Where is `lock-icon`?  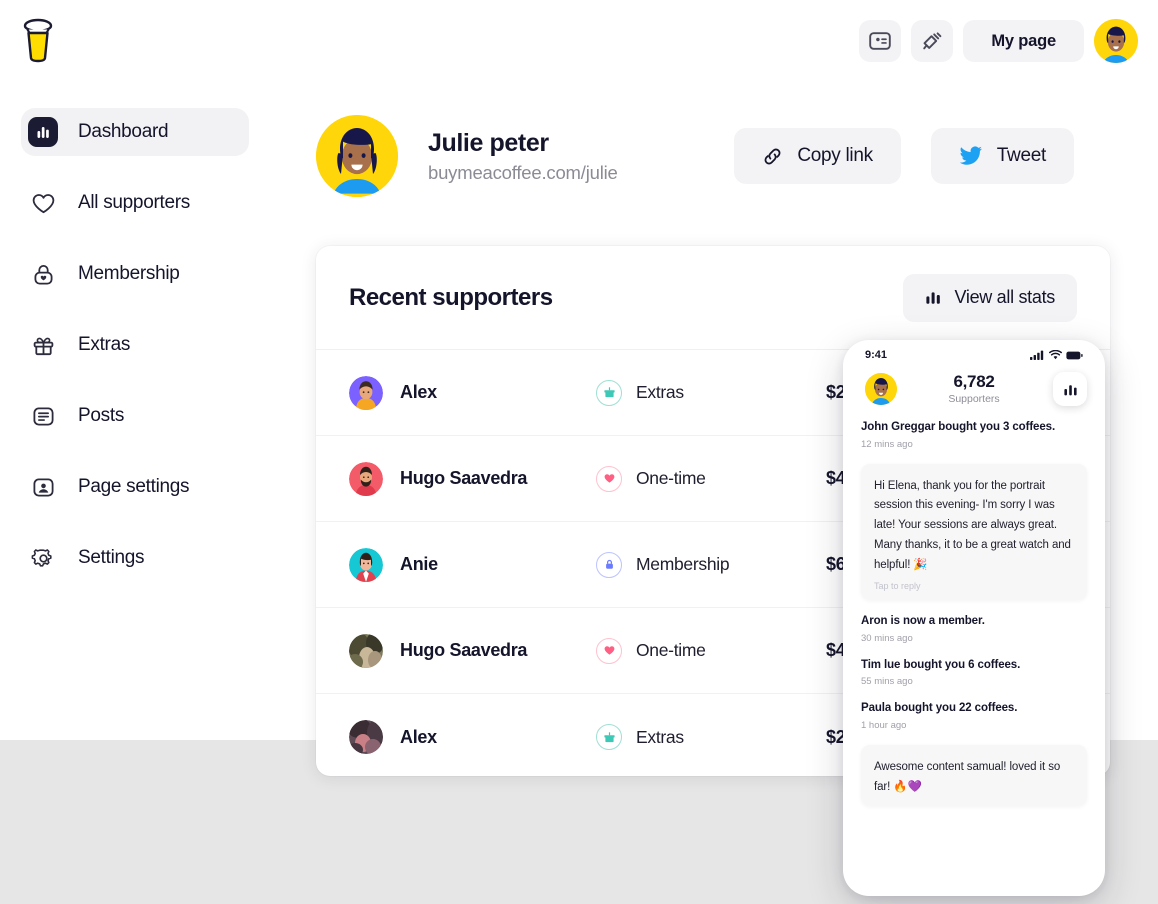 lock-icon is located at coordinates (609, 564).